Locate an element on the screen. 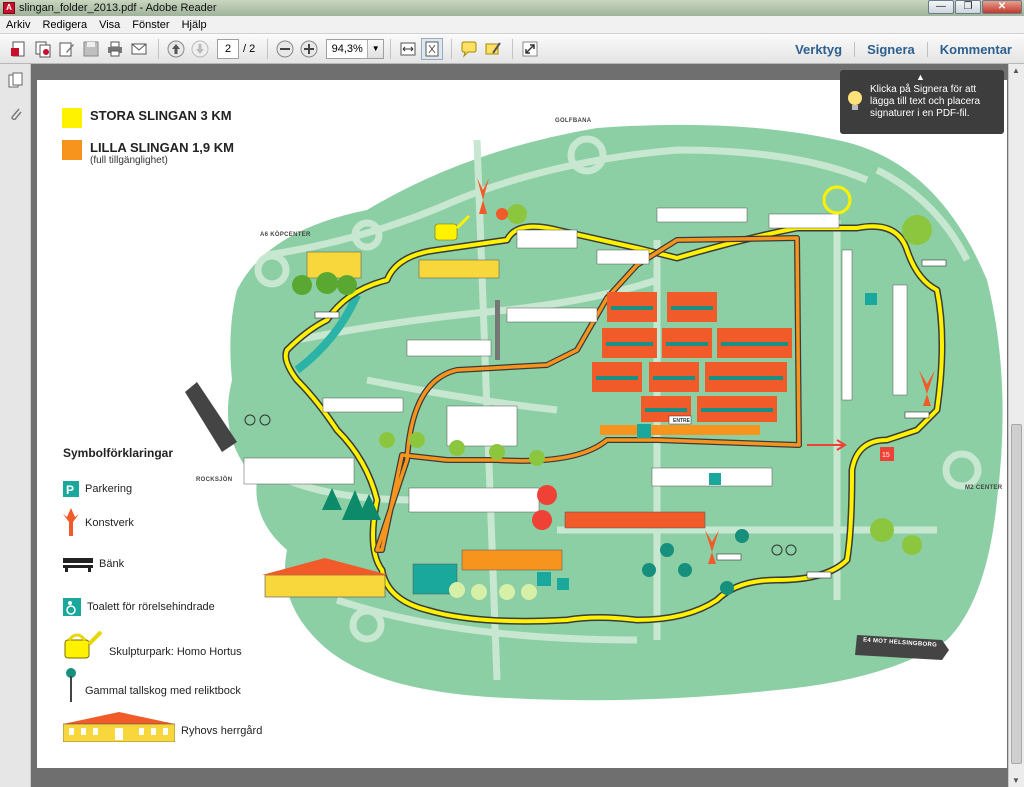 The height and width of the screenshot is (787, 1024). save-button is located at coordinates (91, 49).